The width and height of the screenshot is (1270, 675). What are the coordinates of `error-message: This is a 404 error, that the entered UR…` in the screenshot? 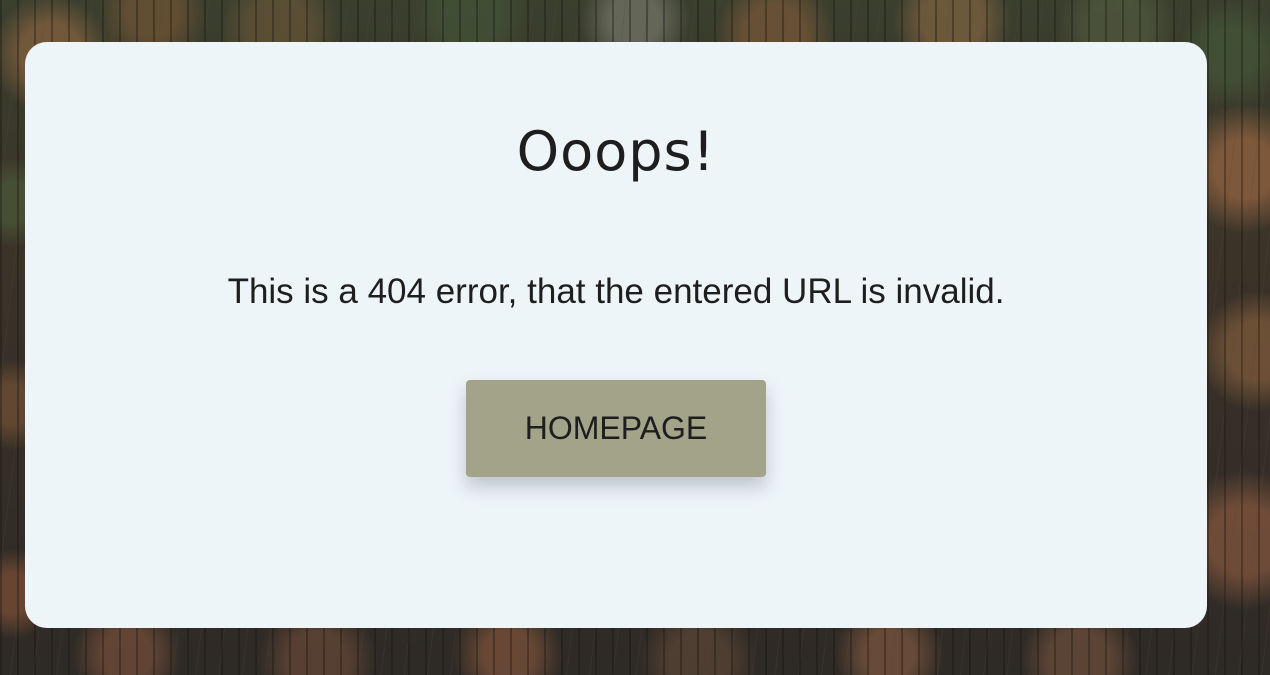 It's located at (616, 291).